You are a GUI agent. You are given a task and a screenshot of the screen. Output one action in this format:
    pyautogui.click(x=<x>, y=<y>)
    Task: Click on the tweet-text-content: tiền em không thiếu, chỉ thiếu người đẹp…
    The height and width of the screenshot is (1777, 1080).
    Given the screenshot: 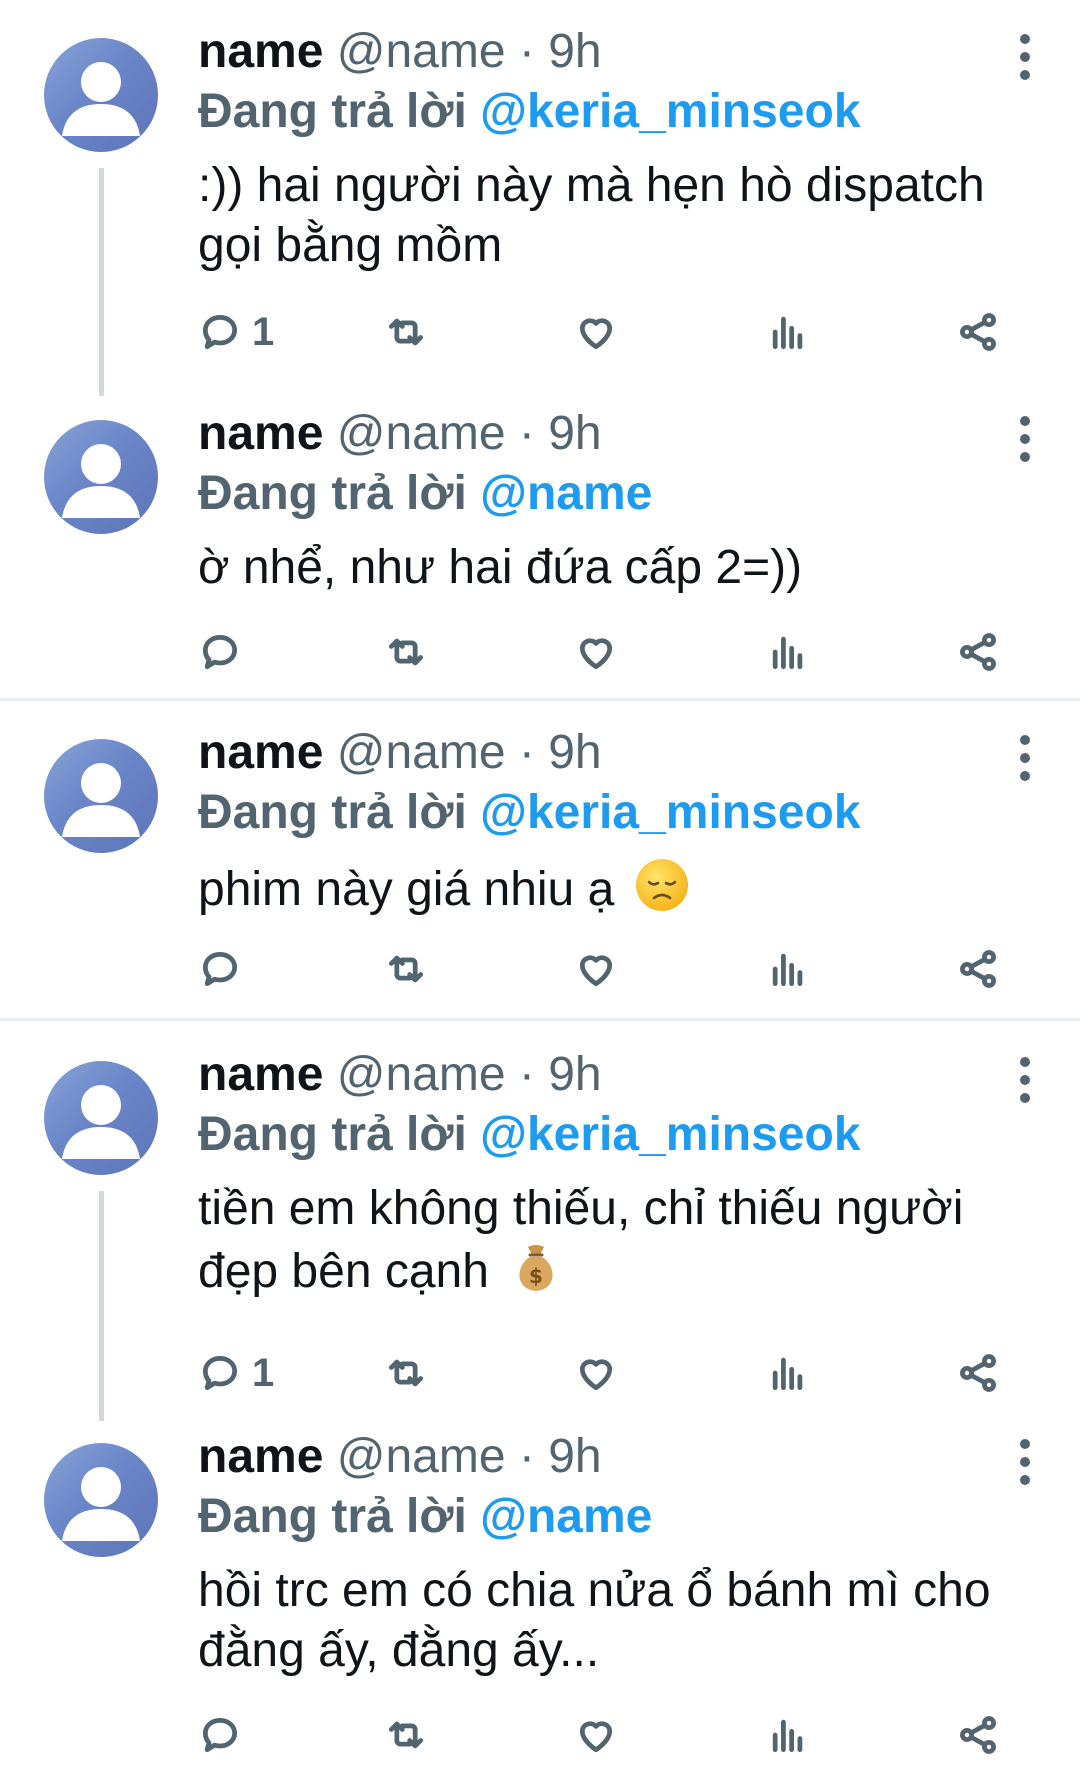 What is the action you would take?
    pyautogui.click(x=581, y=1240)
    